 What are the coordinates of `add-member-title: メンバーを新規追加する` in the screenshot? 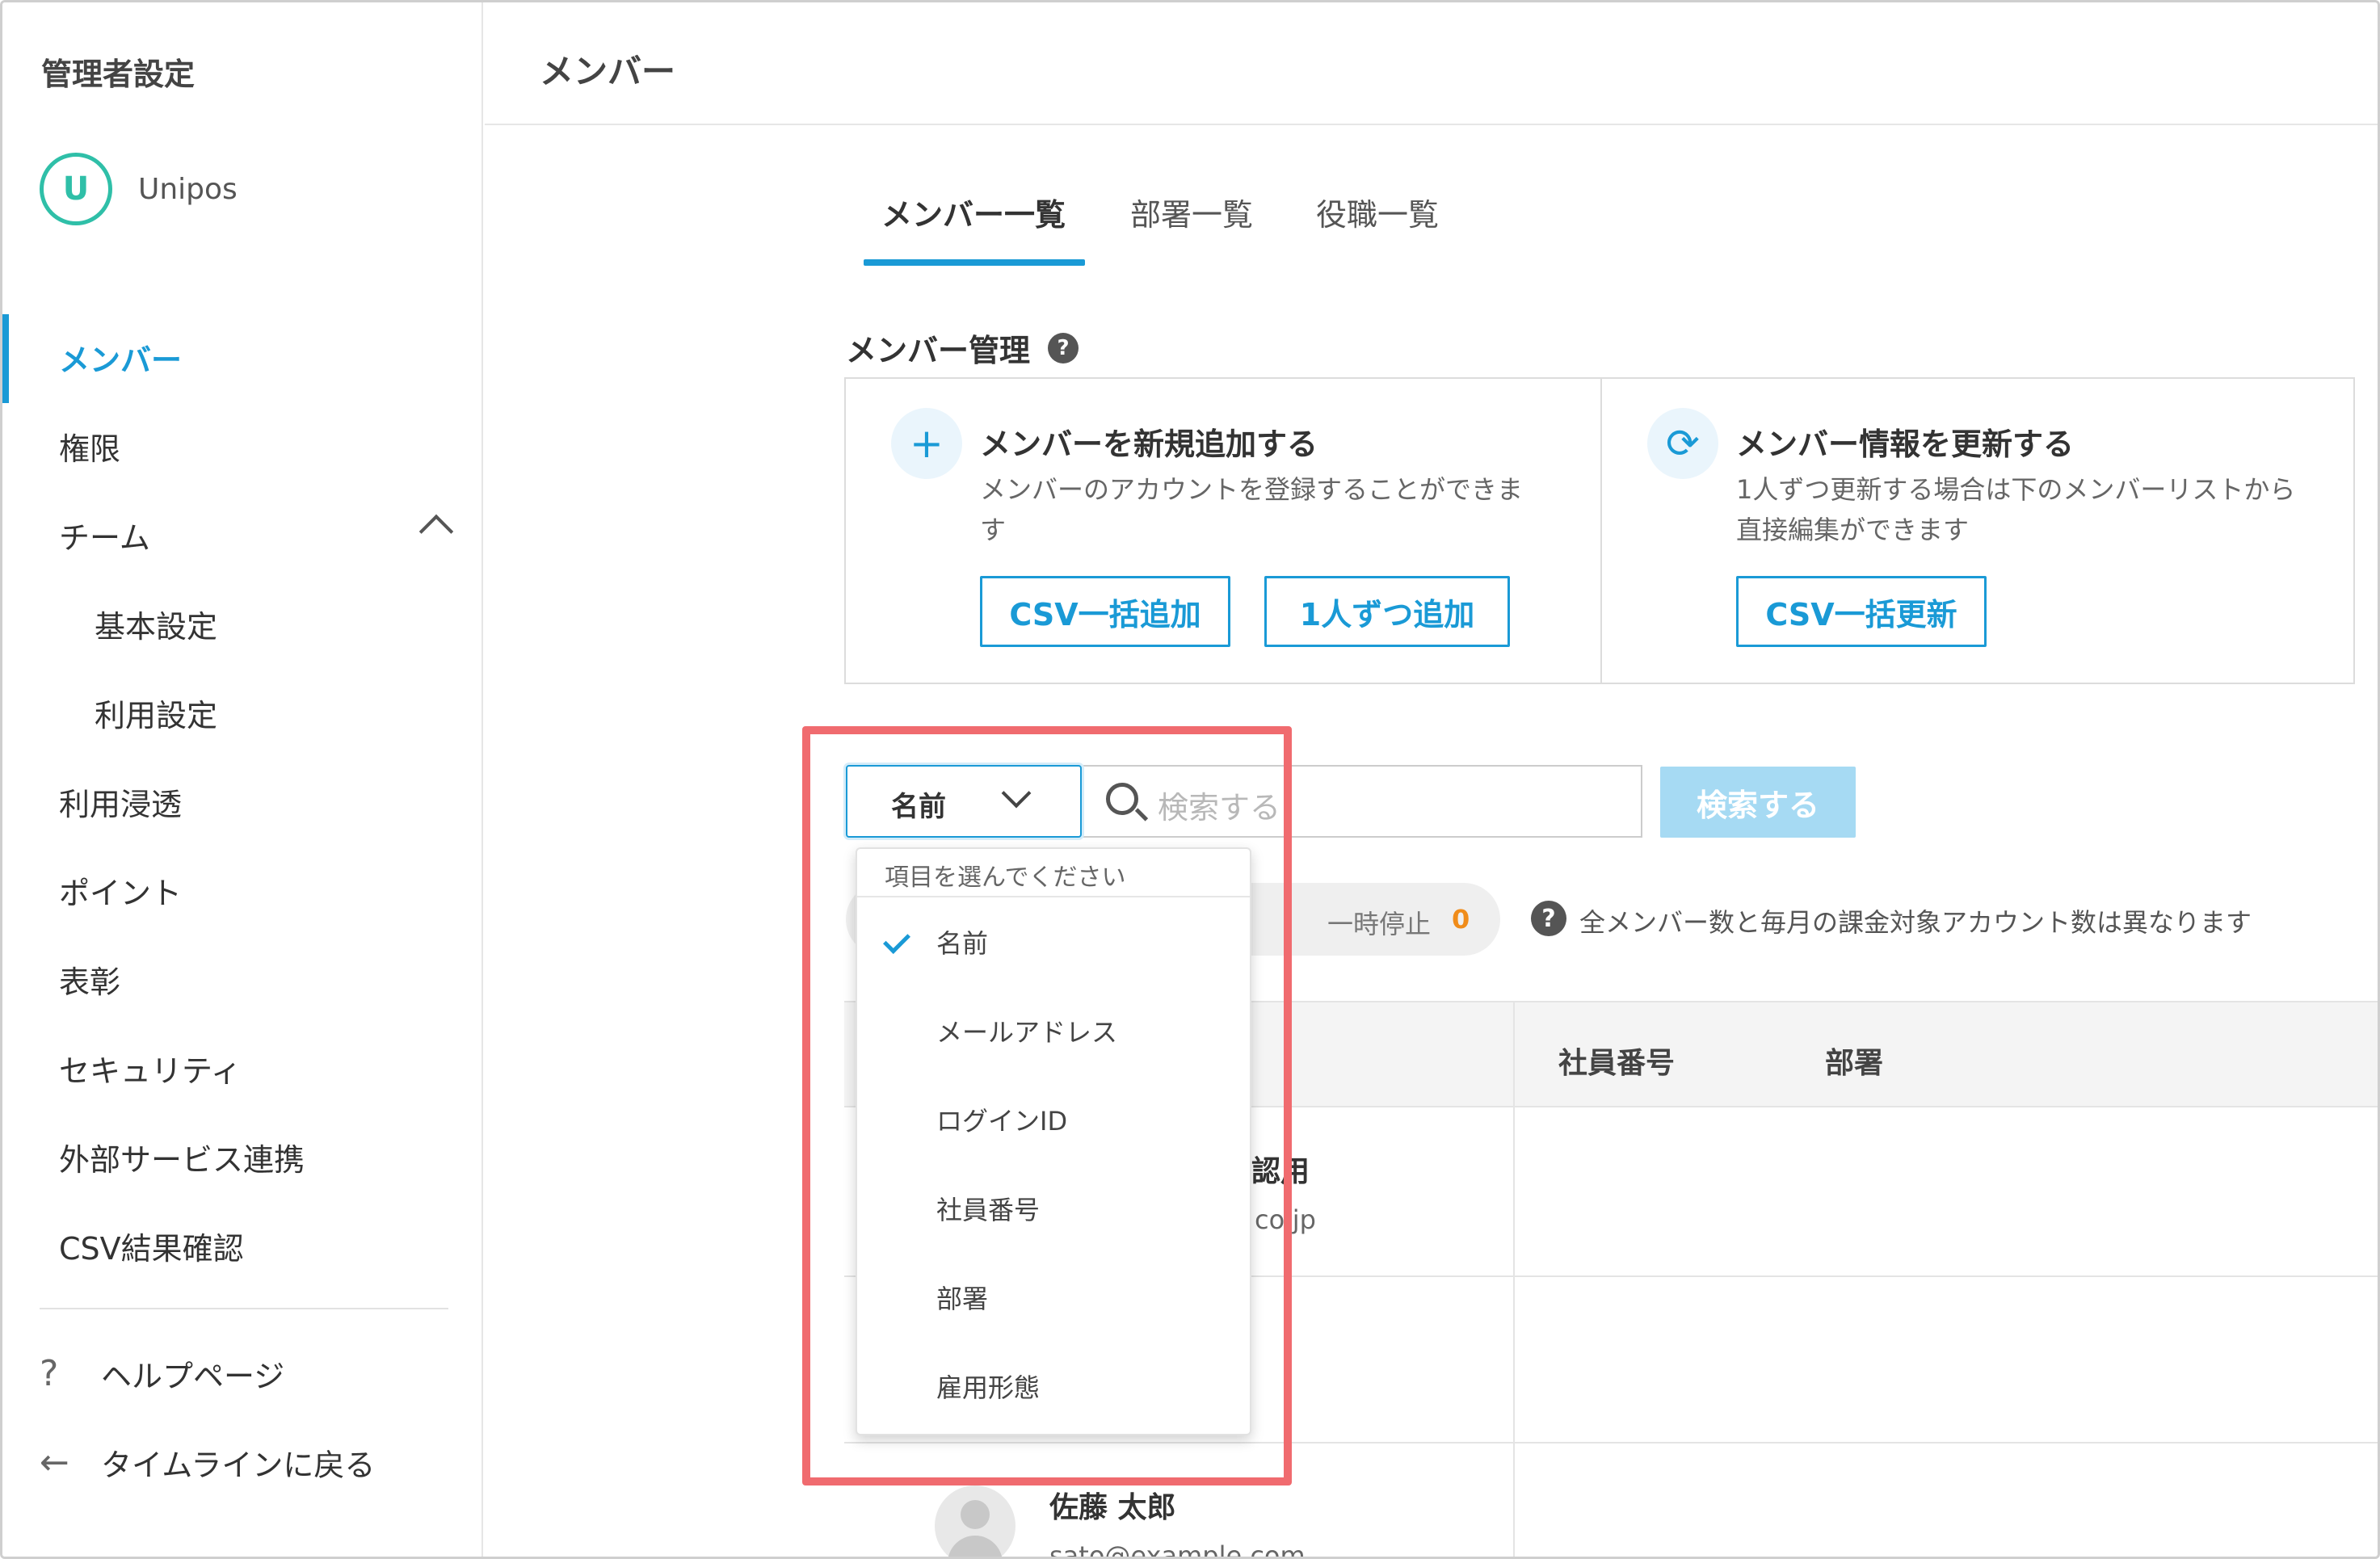 It's located at (1149, 444).